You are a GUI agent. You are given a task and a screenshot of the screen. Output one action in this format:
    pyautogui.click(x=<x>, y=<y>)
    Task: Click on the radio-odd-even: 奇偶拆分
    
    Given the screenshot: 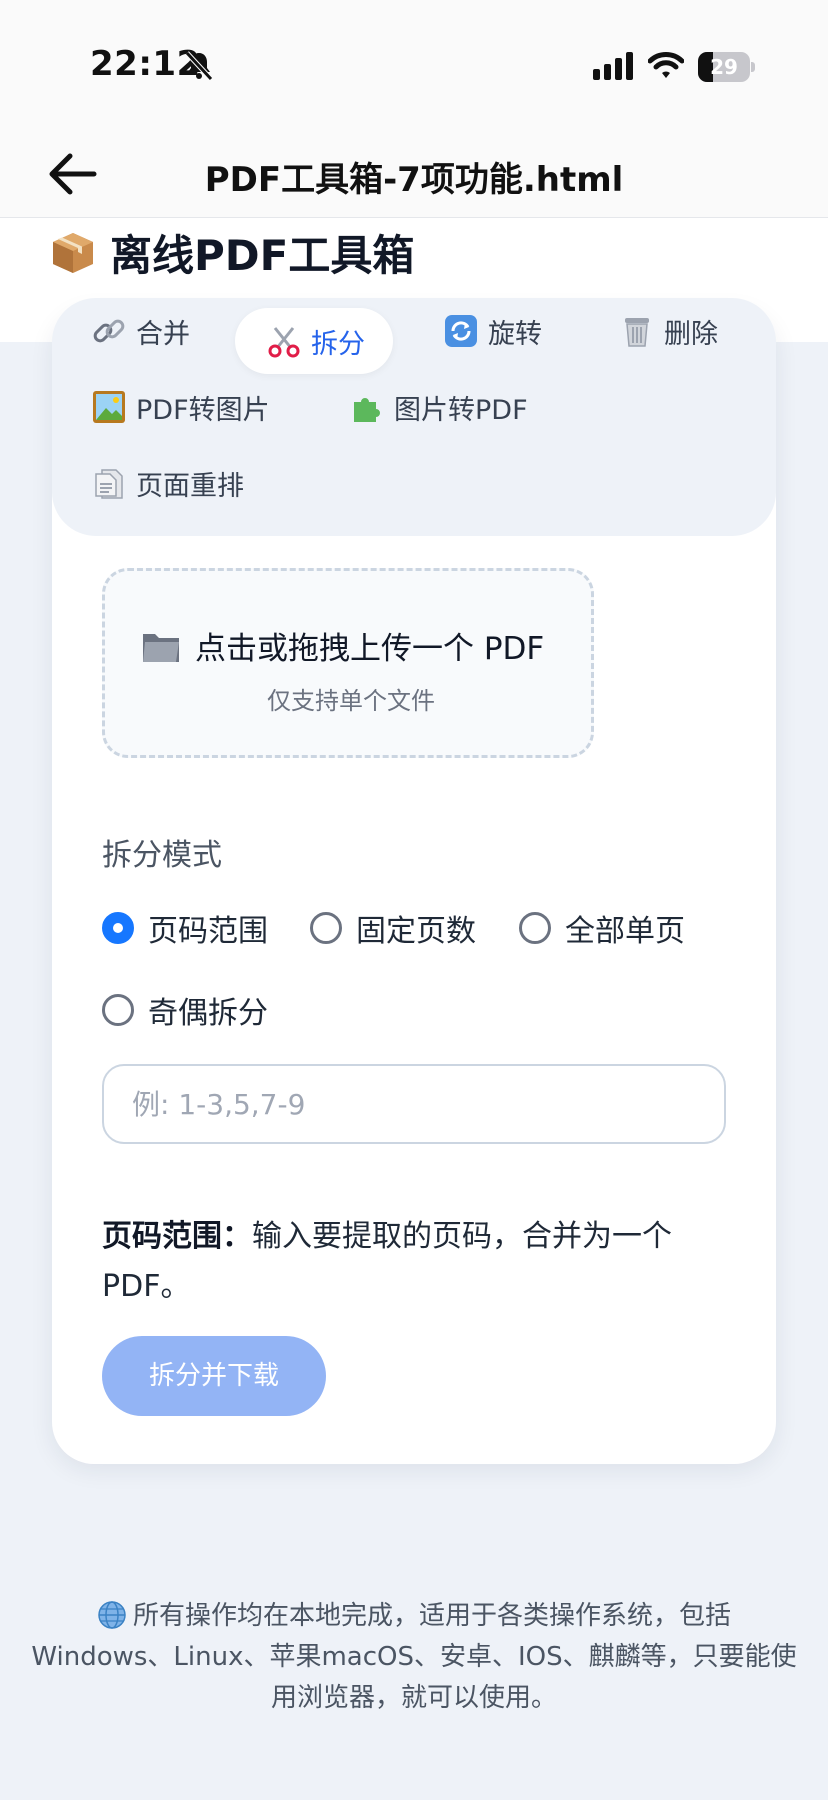 What is the action you would take?
    pyautogui.click(x=185, y=1010)
    